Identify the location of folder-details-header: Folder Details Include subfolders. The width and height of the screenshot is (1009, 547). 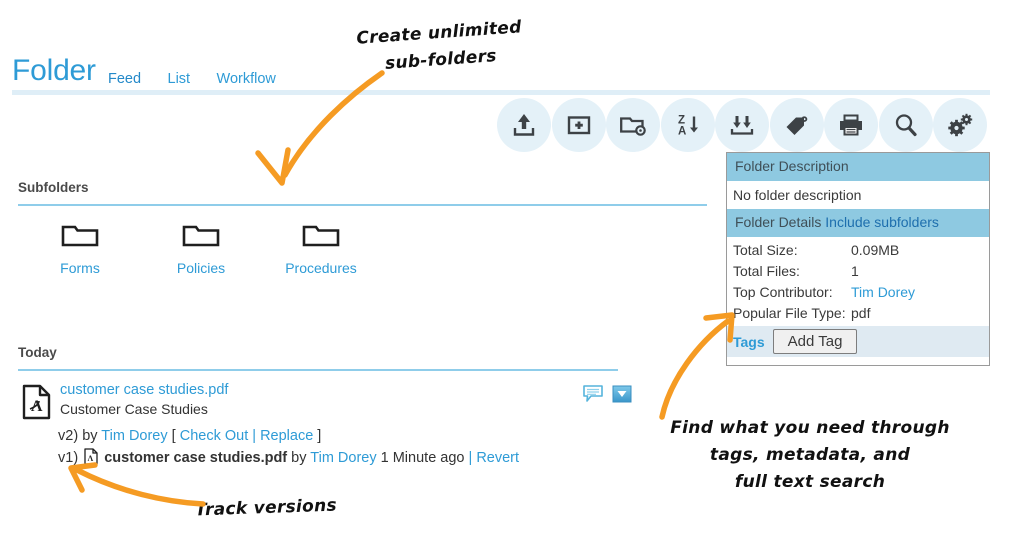
(858, 223).